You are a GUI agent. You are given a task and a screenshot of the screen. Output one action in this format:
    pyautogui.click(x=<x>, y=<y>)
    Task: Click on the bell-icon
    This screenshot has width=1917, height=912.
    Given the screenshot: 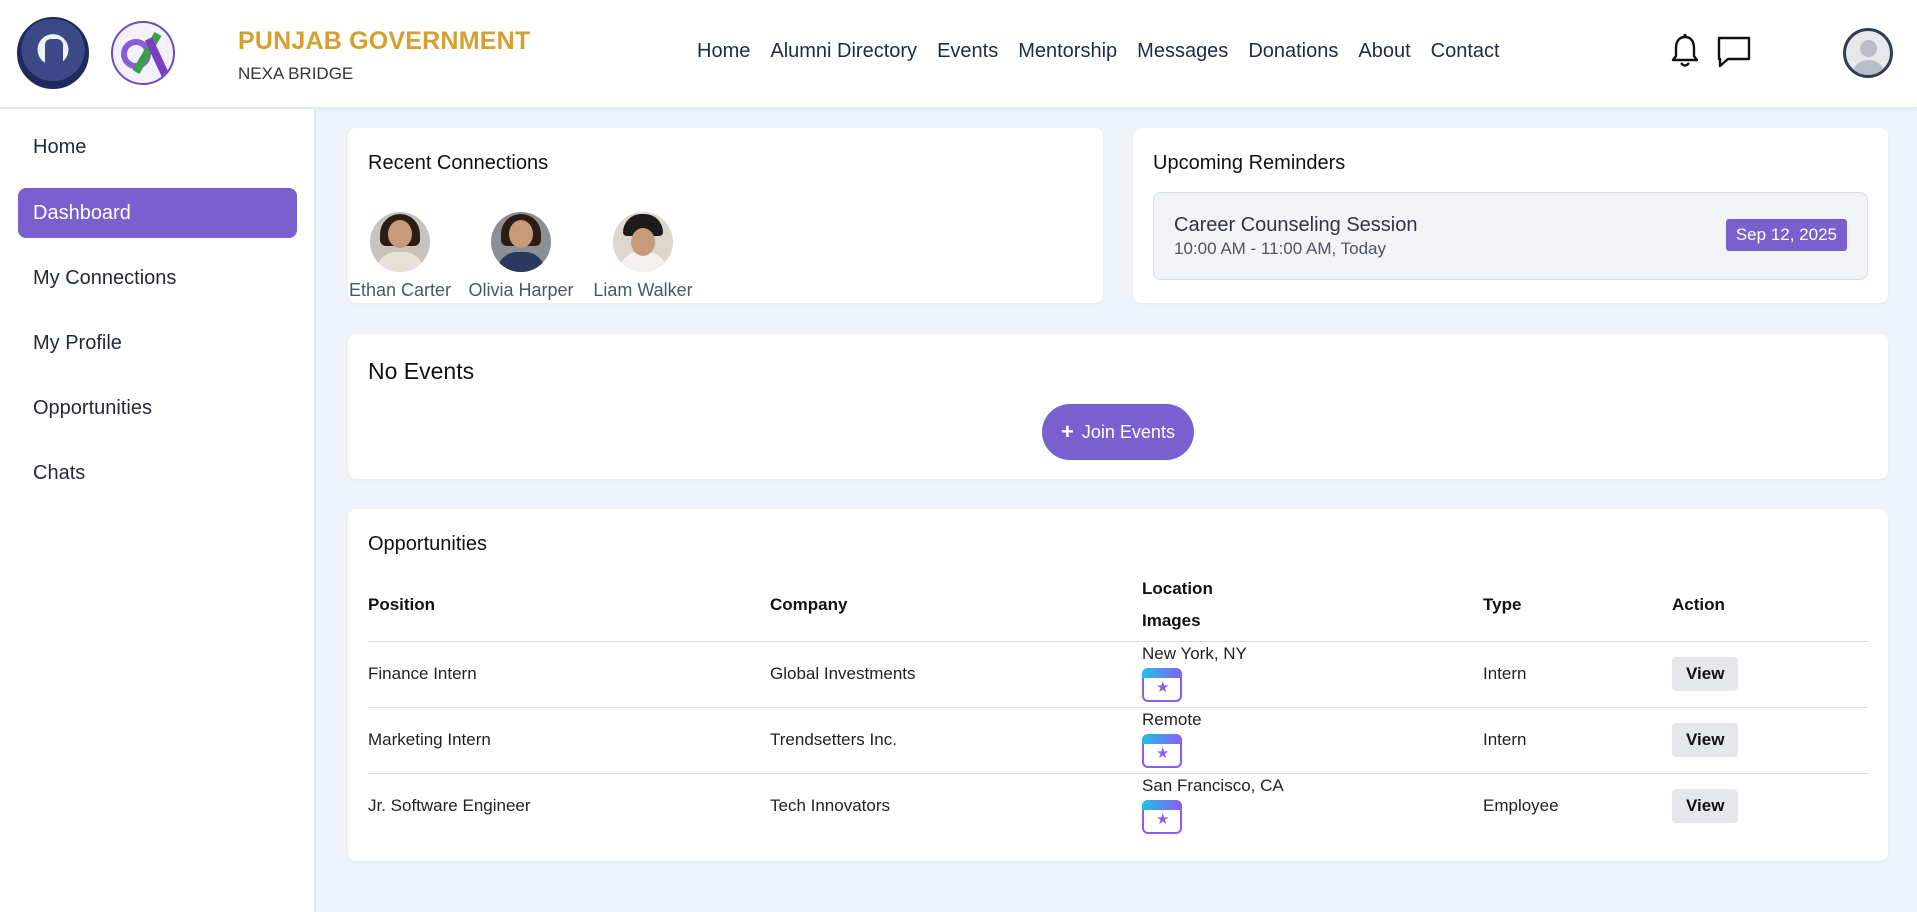 What is the action you would take?
    pyautogui.click(x=1685, y=52)
    